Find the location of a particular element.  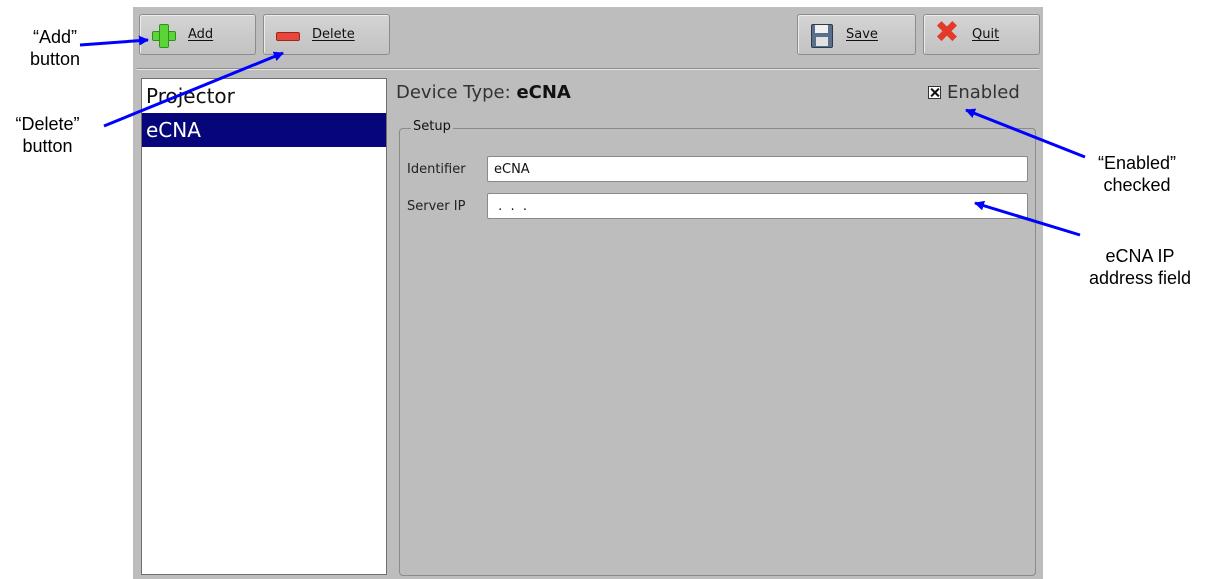

arrow-to-delete-button is located at coordinates (193, 89).